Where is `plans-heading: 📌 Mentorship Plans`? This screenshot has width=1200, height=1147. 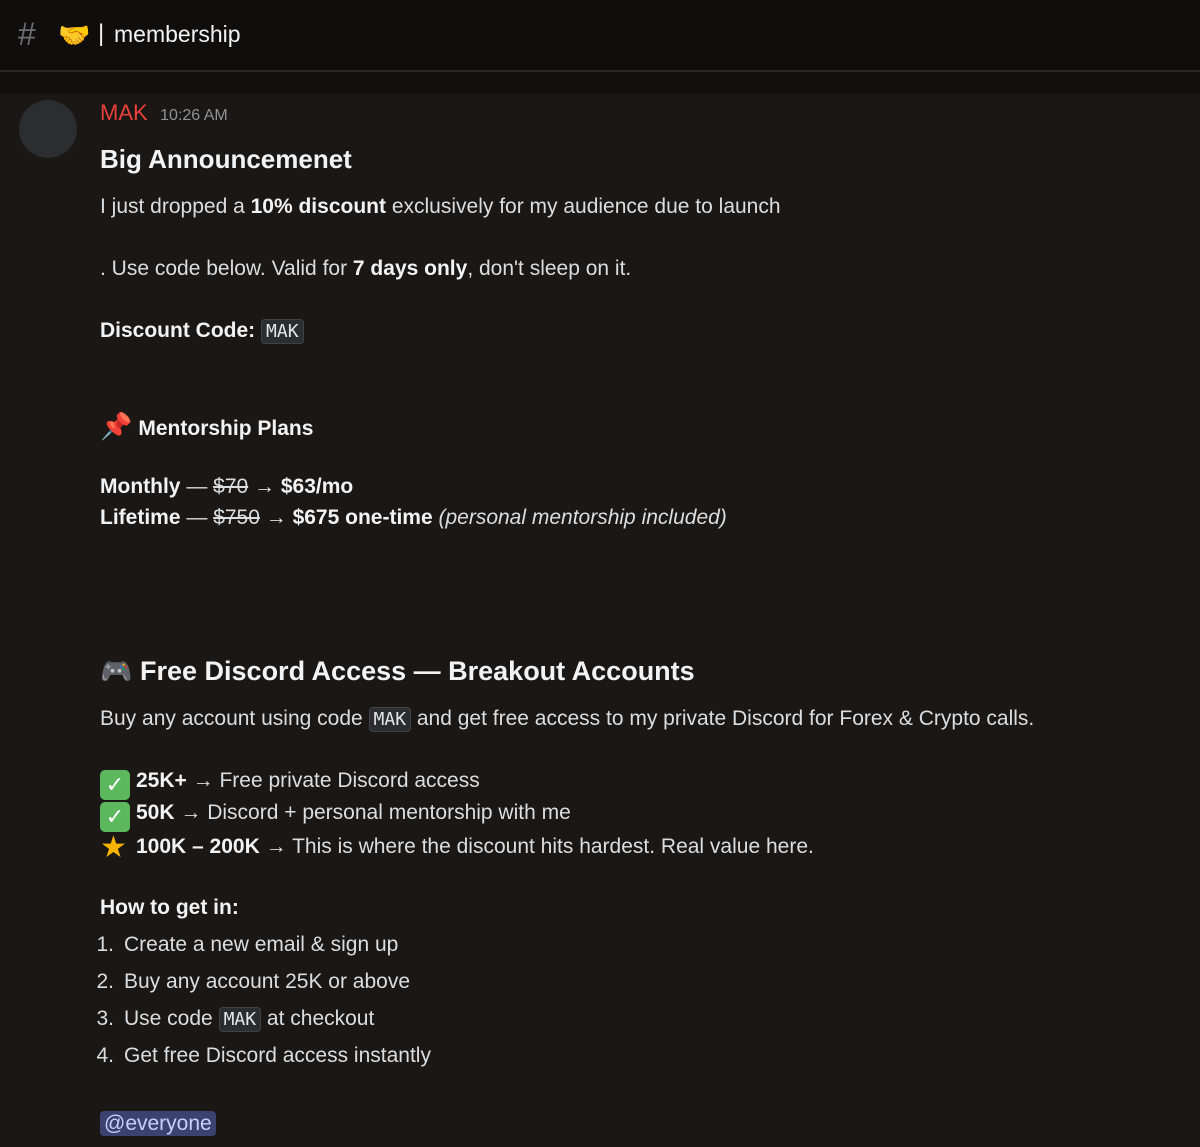
plans-heading: 📌 Mentorship Plans is located at coordinates (206, 426).